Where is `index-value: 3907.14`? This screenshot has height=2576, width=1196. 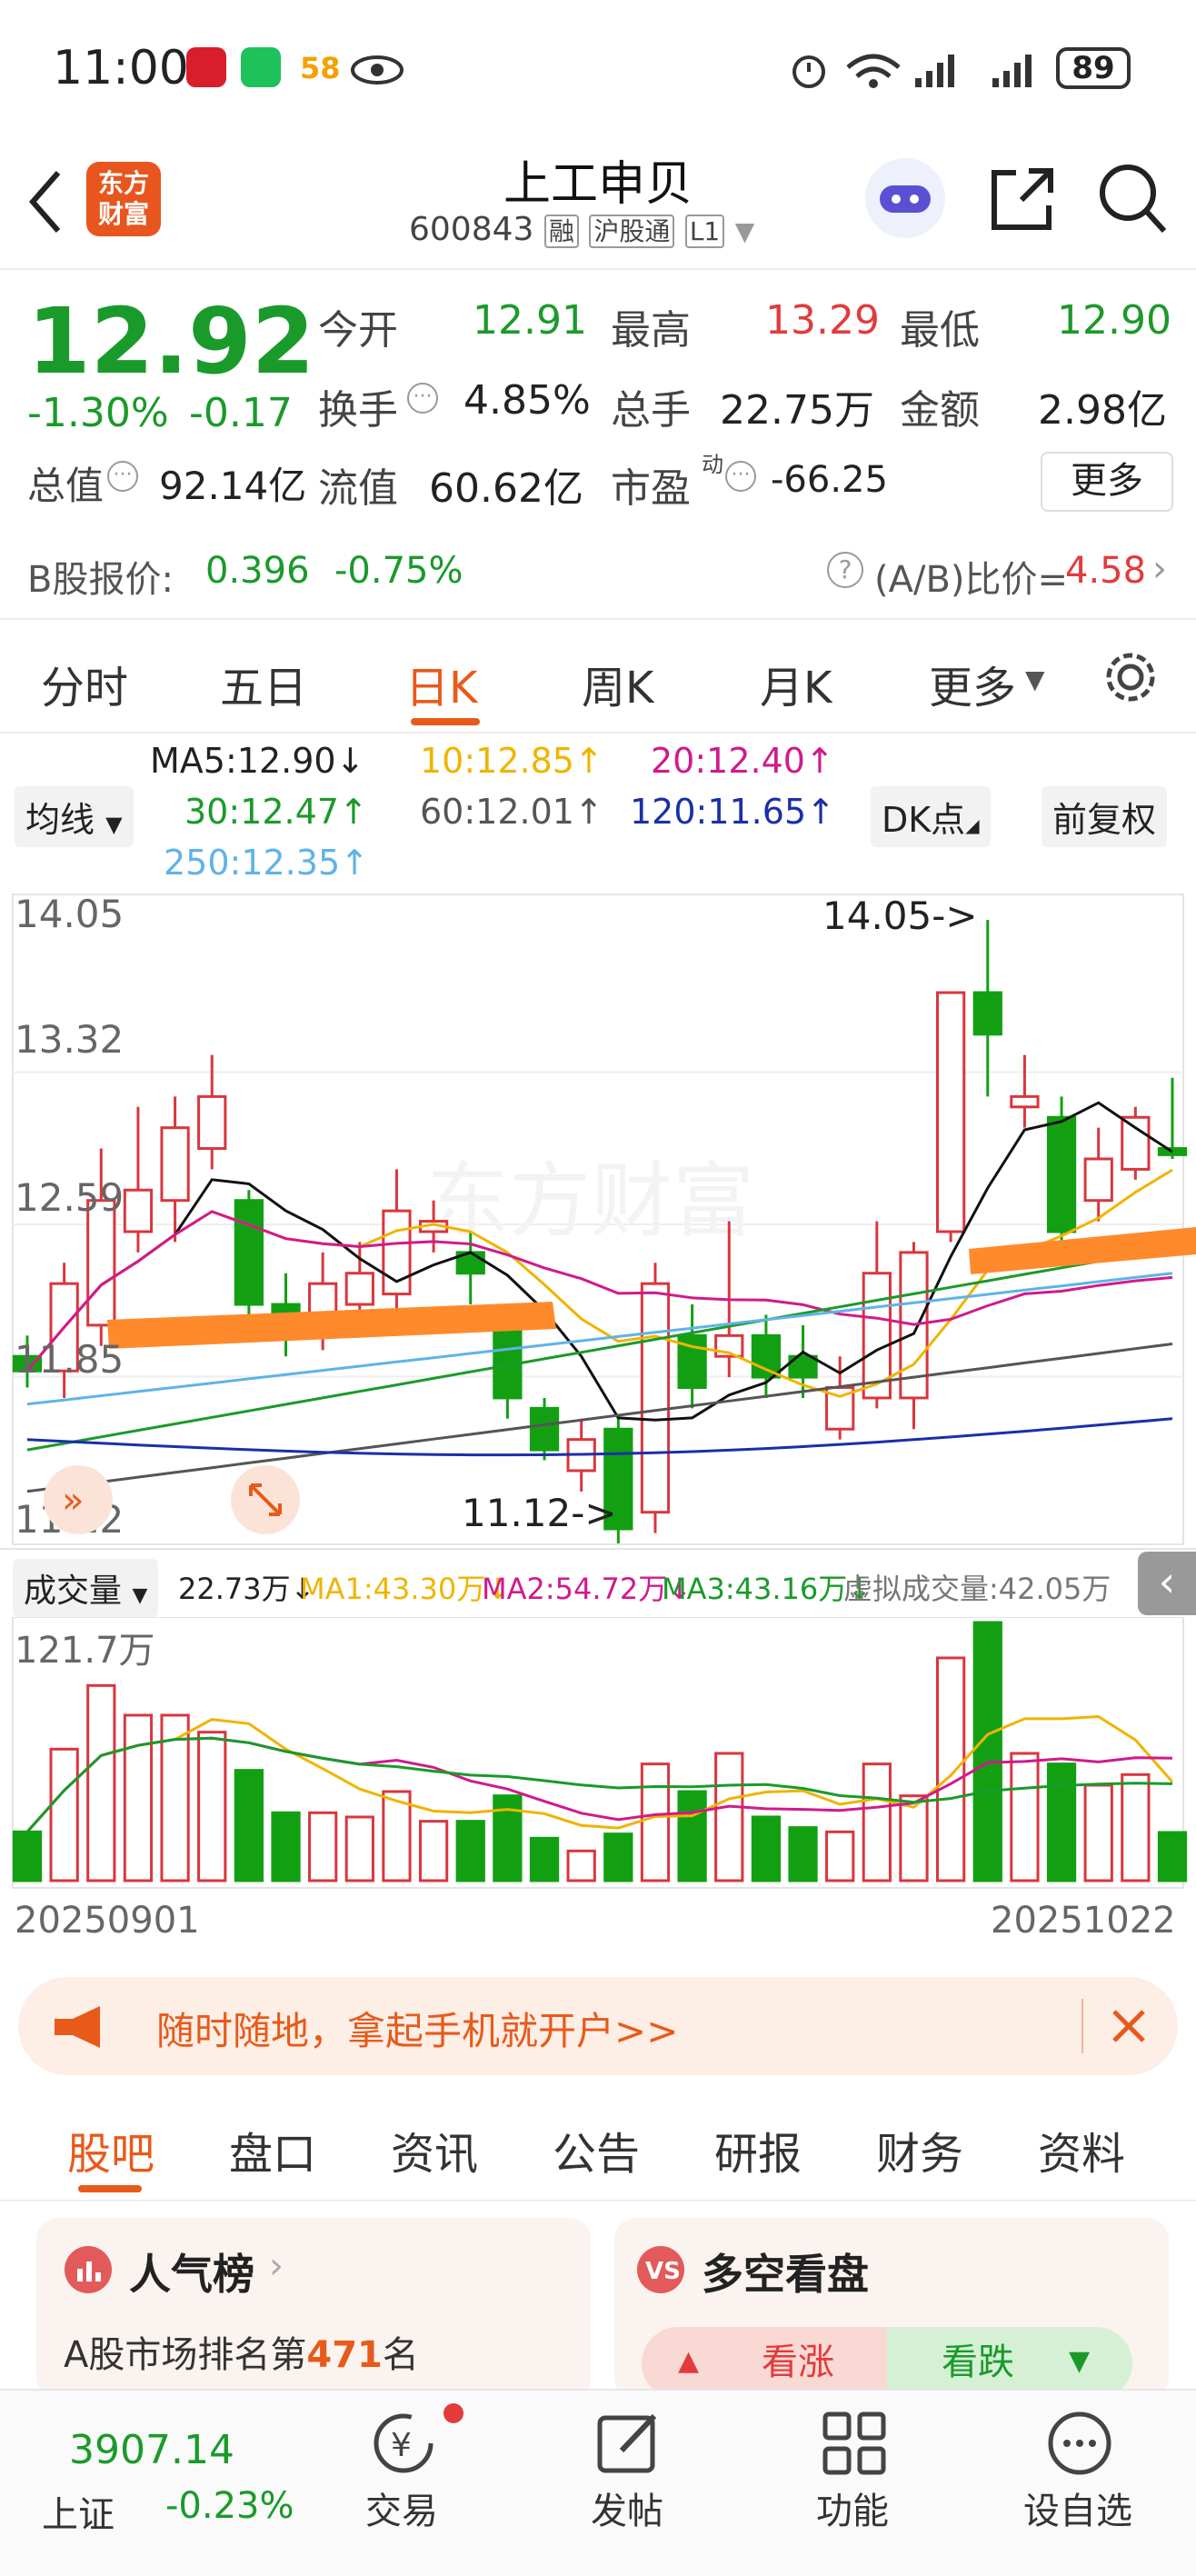
index-value: 3907.14 is located at coordinates (151, 2450).